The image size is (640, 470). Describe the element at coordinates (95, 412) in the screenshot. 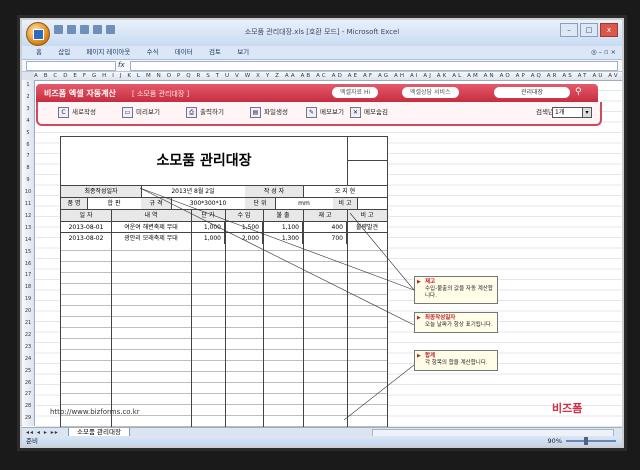

I see `website-url: http://www.bizforms.co.kr` at that location.